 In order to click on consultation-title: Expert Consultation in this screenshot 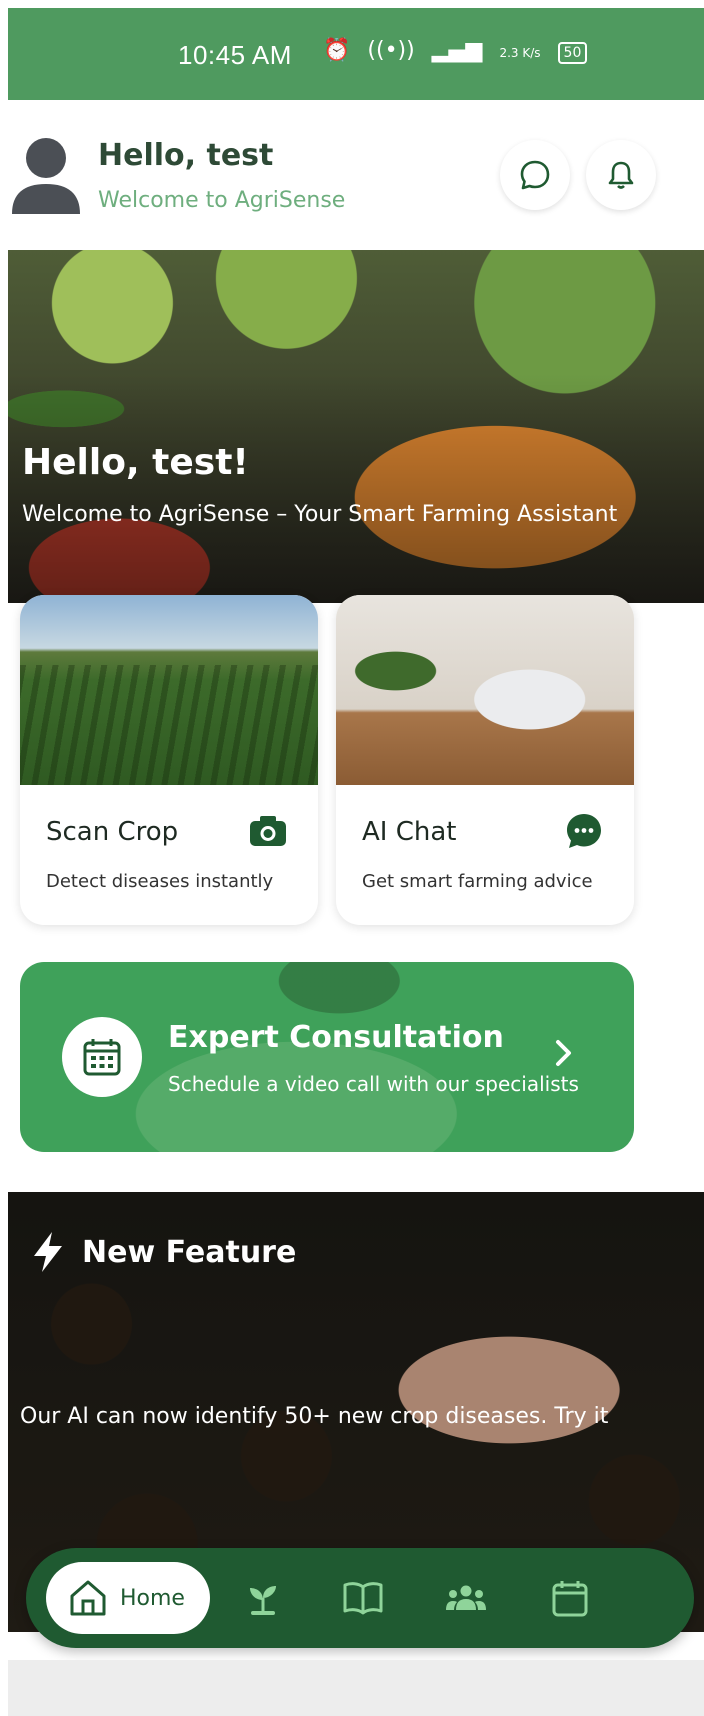, I will do `click(336, 1037)`.